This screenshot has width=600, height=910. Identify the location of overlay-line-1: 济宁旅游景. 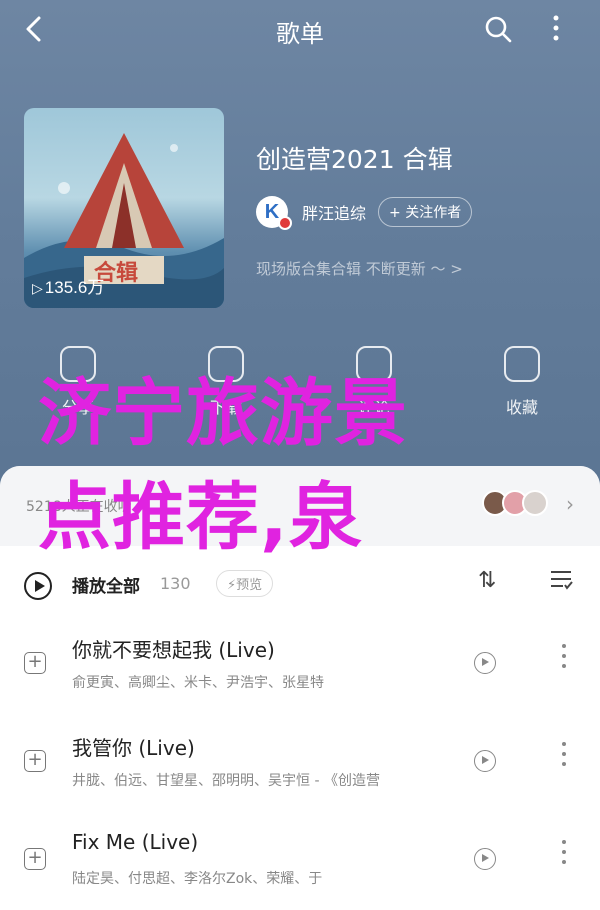
(223, 413).